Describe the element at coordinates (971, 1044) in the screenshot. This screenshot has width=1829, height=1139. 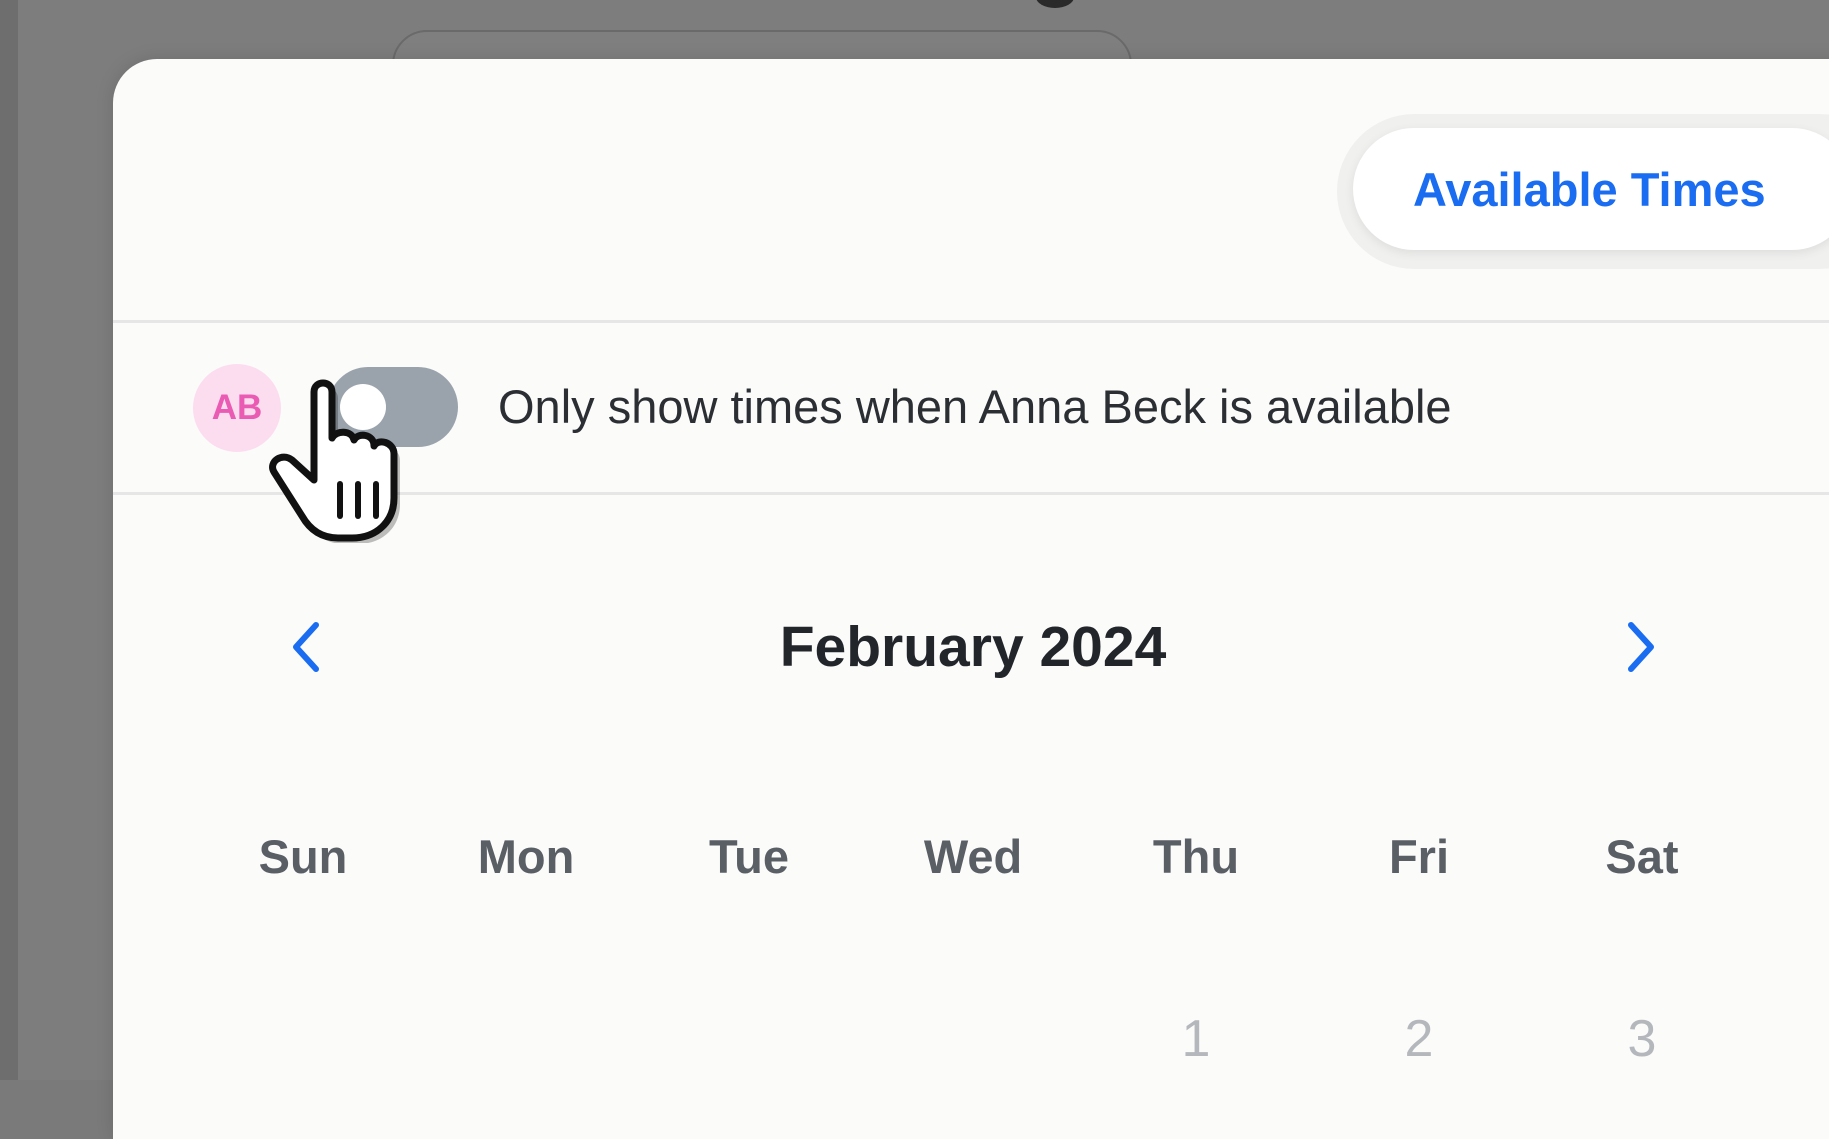
I see `calendar-week-row: 1 2 3` at that location.